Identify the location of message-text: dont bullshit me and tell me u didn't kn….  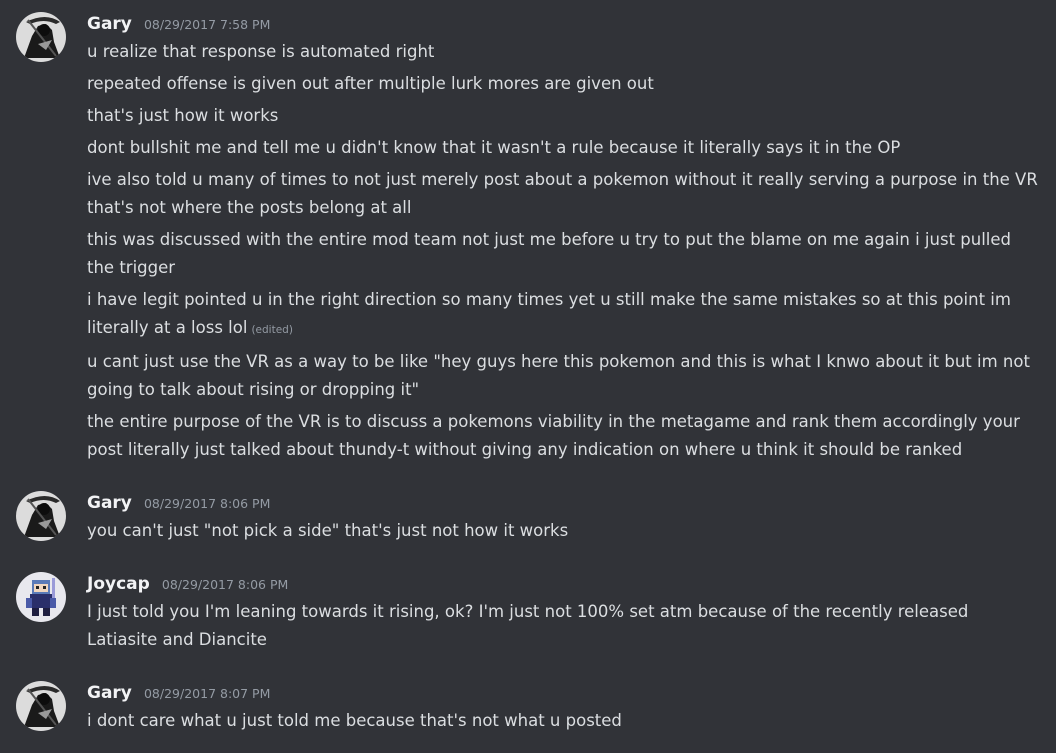
(494, 147).